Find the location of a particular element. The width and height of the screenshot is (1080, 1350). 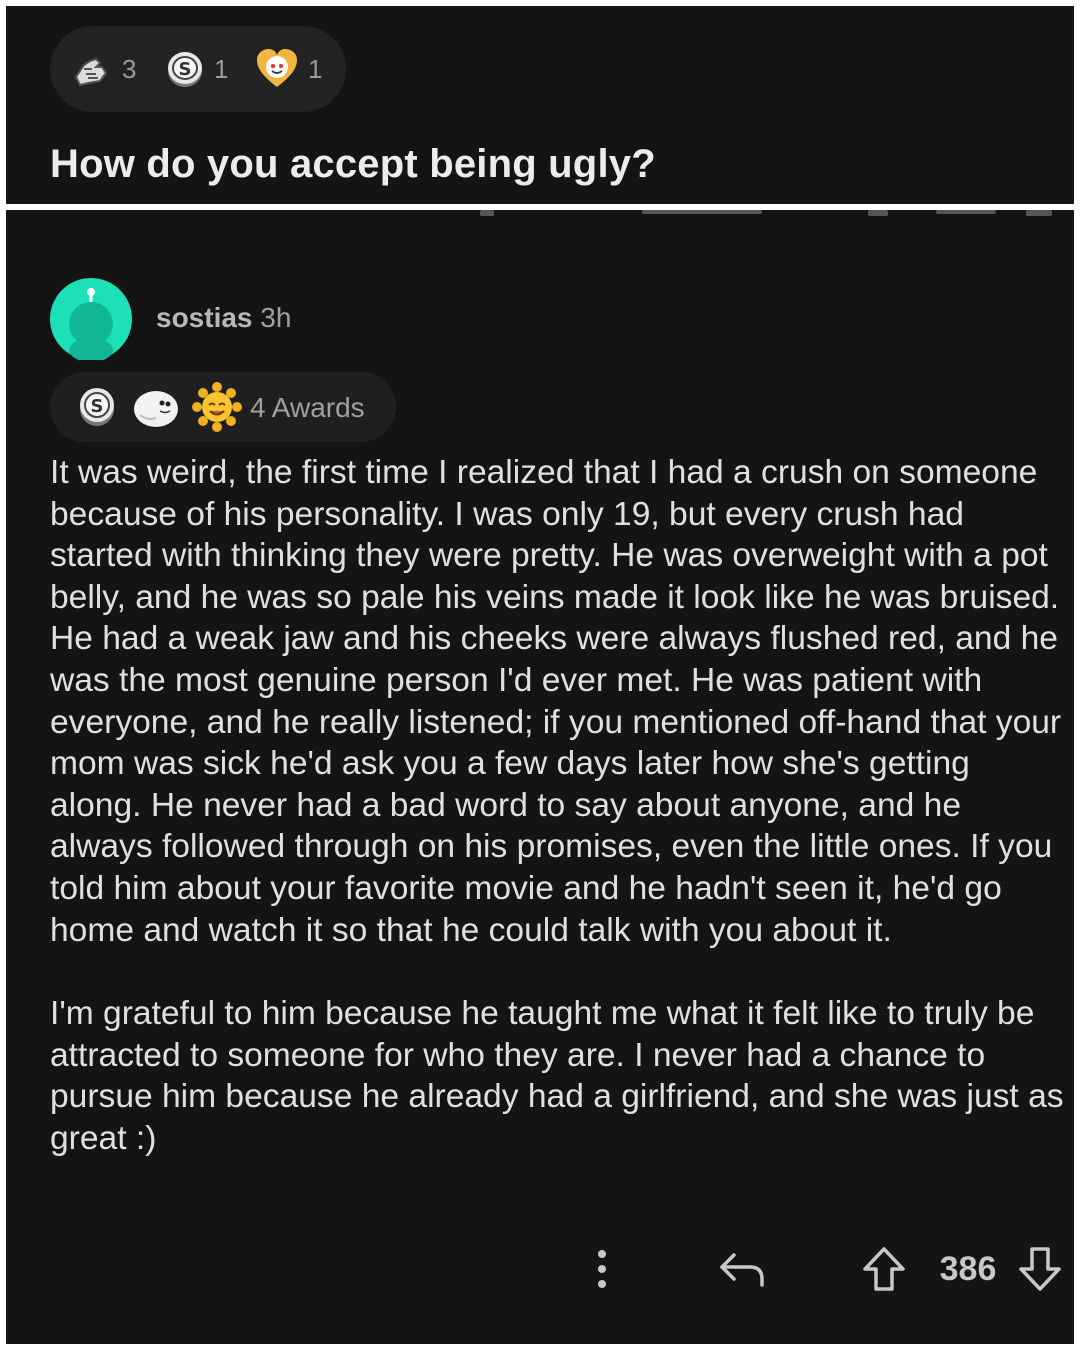

award-count: 3 is located at coordinates (129, 68).